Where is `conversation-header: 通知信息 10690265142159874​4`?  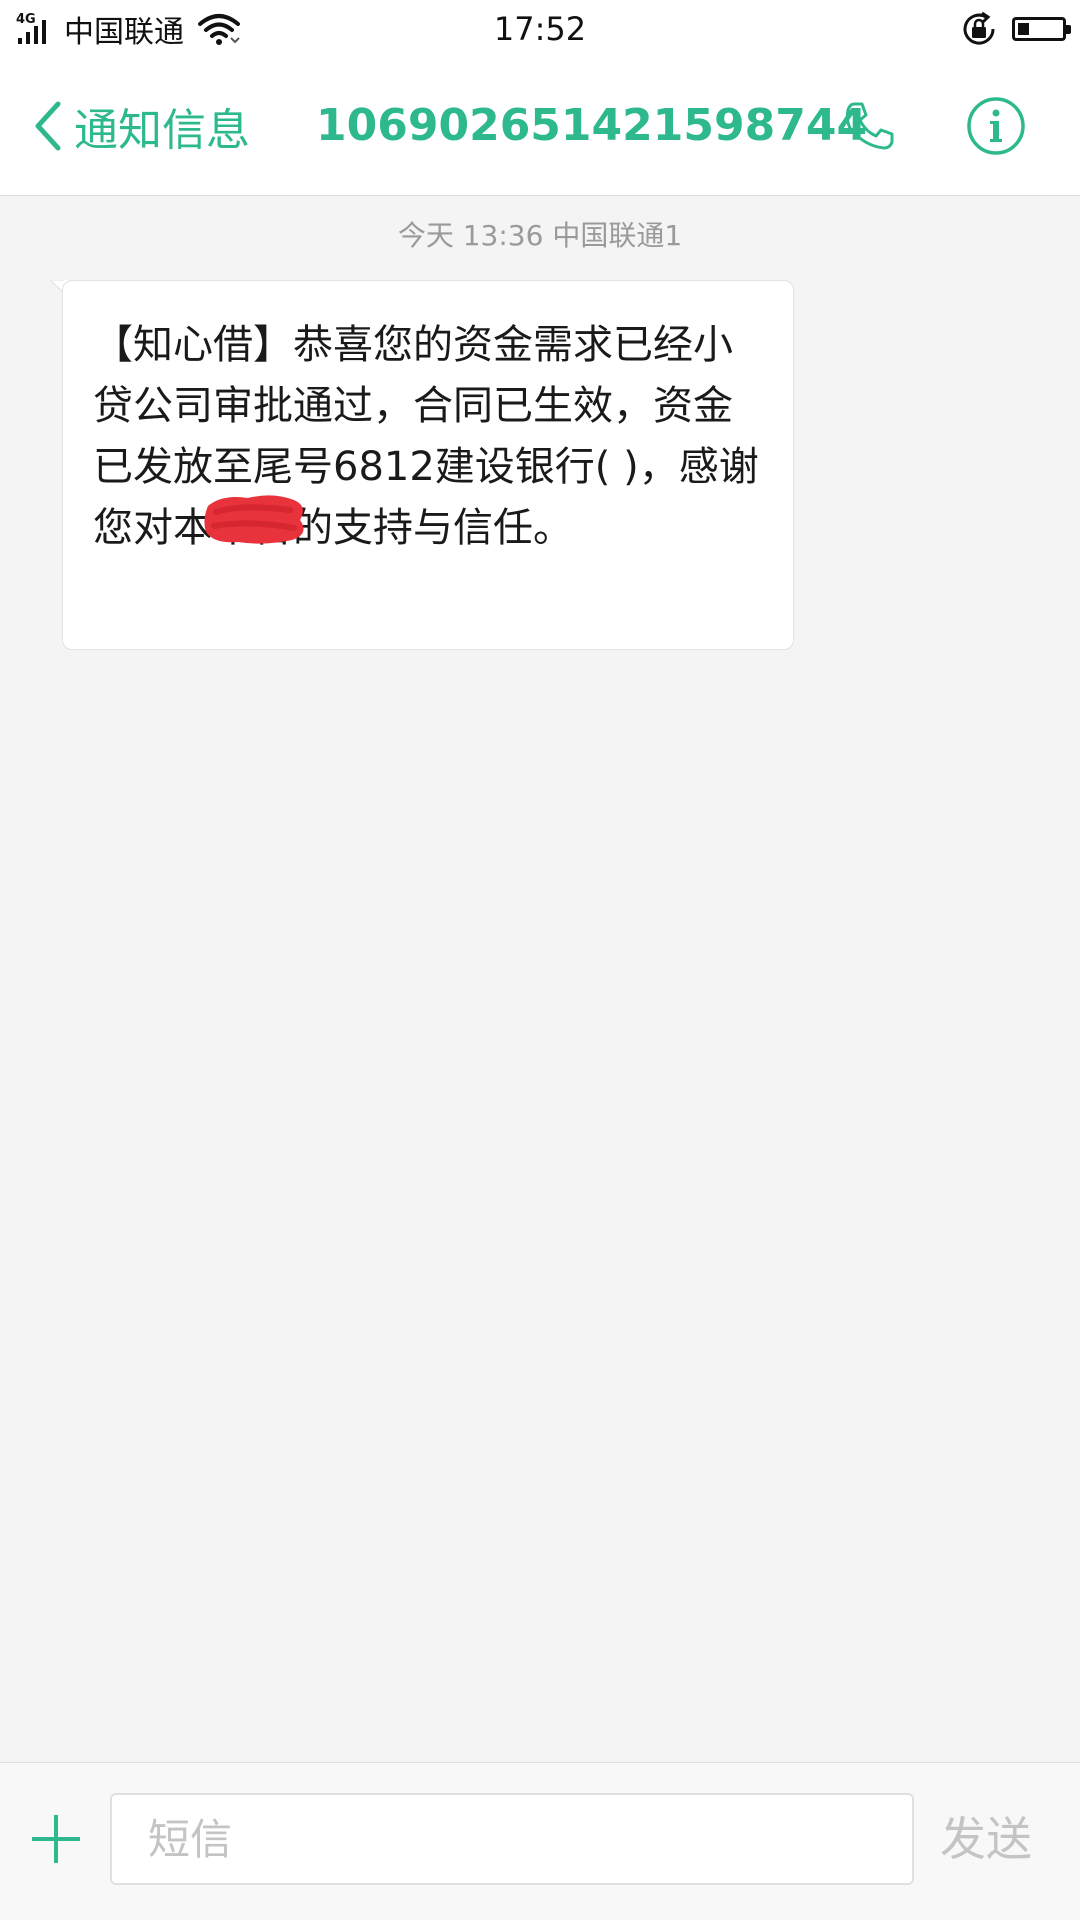 conversation-header: 通知信息 10690265142159874​4 is located at coordinates (540, 127).